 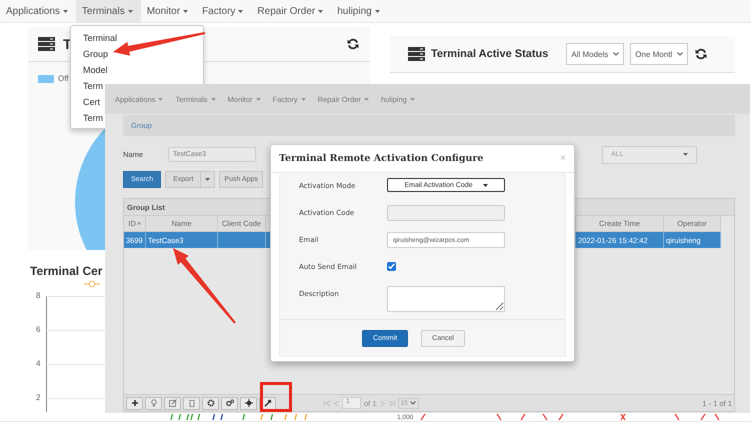 What do you see at coordinates (446, 299) in the screenshot?
I see `description-field` at bounding box center [446, 299].